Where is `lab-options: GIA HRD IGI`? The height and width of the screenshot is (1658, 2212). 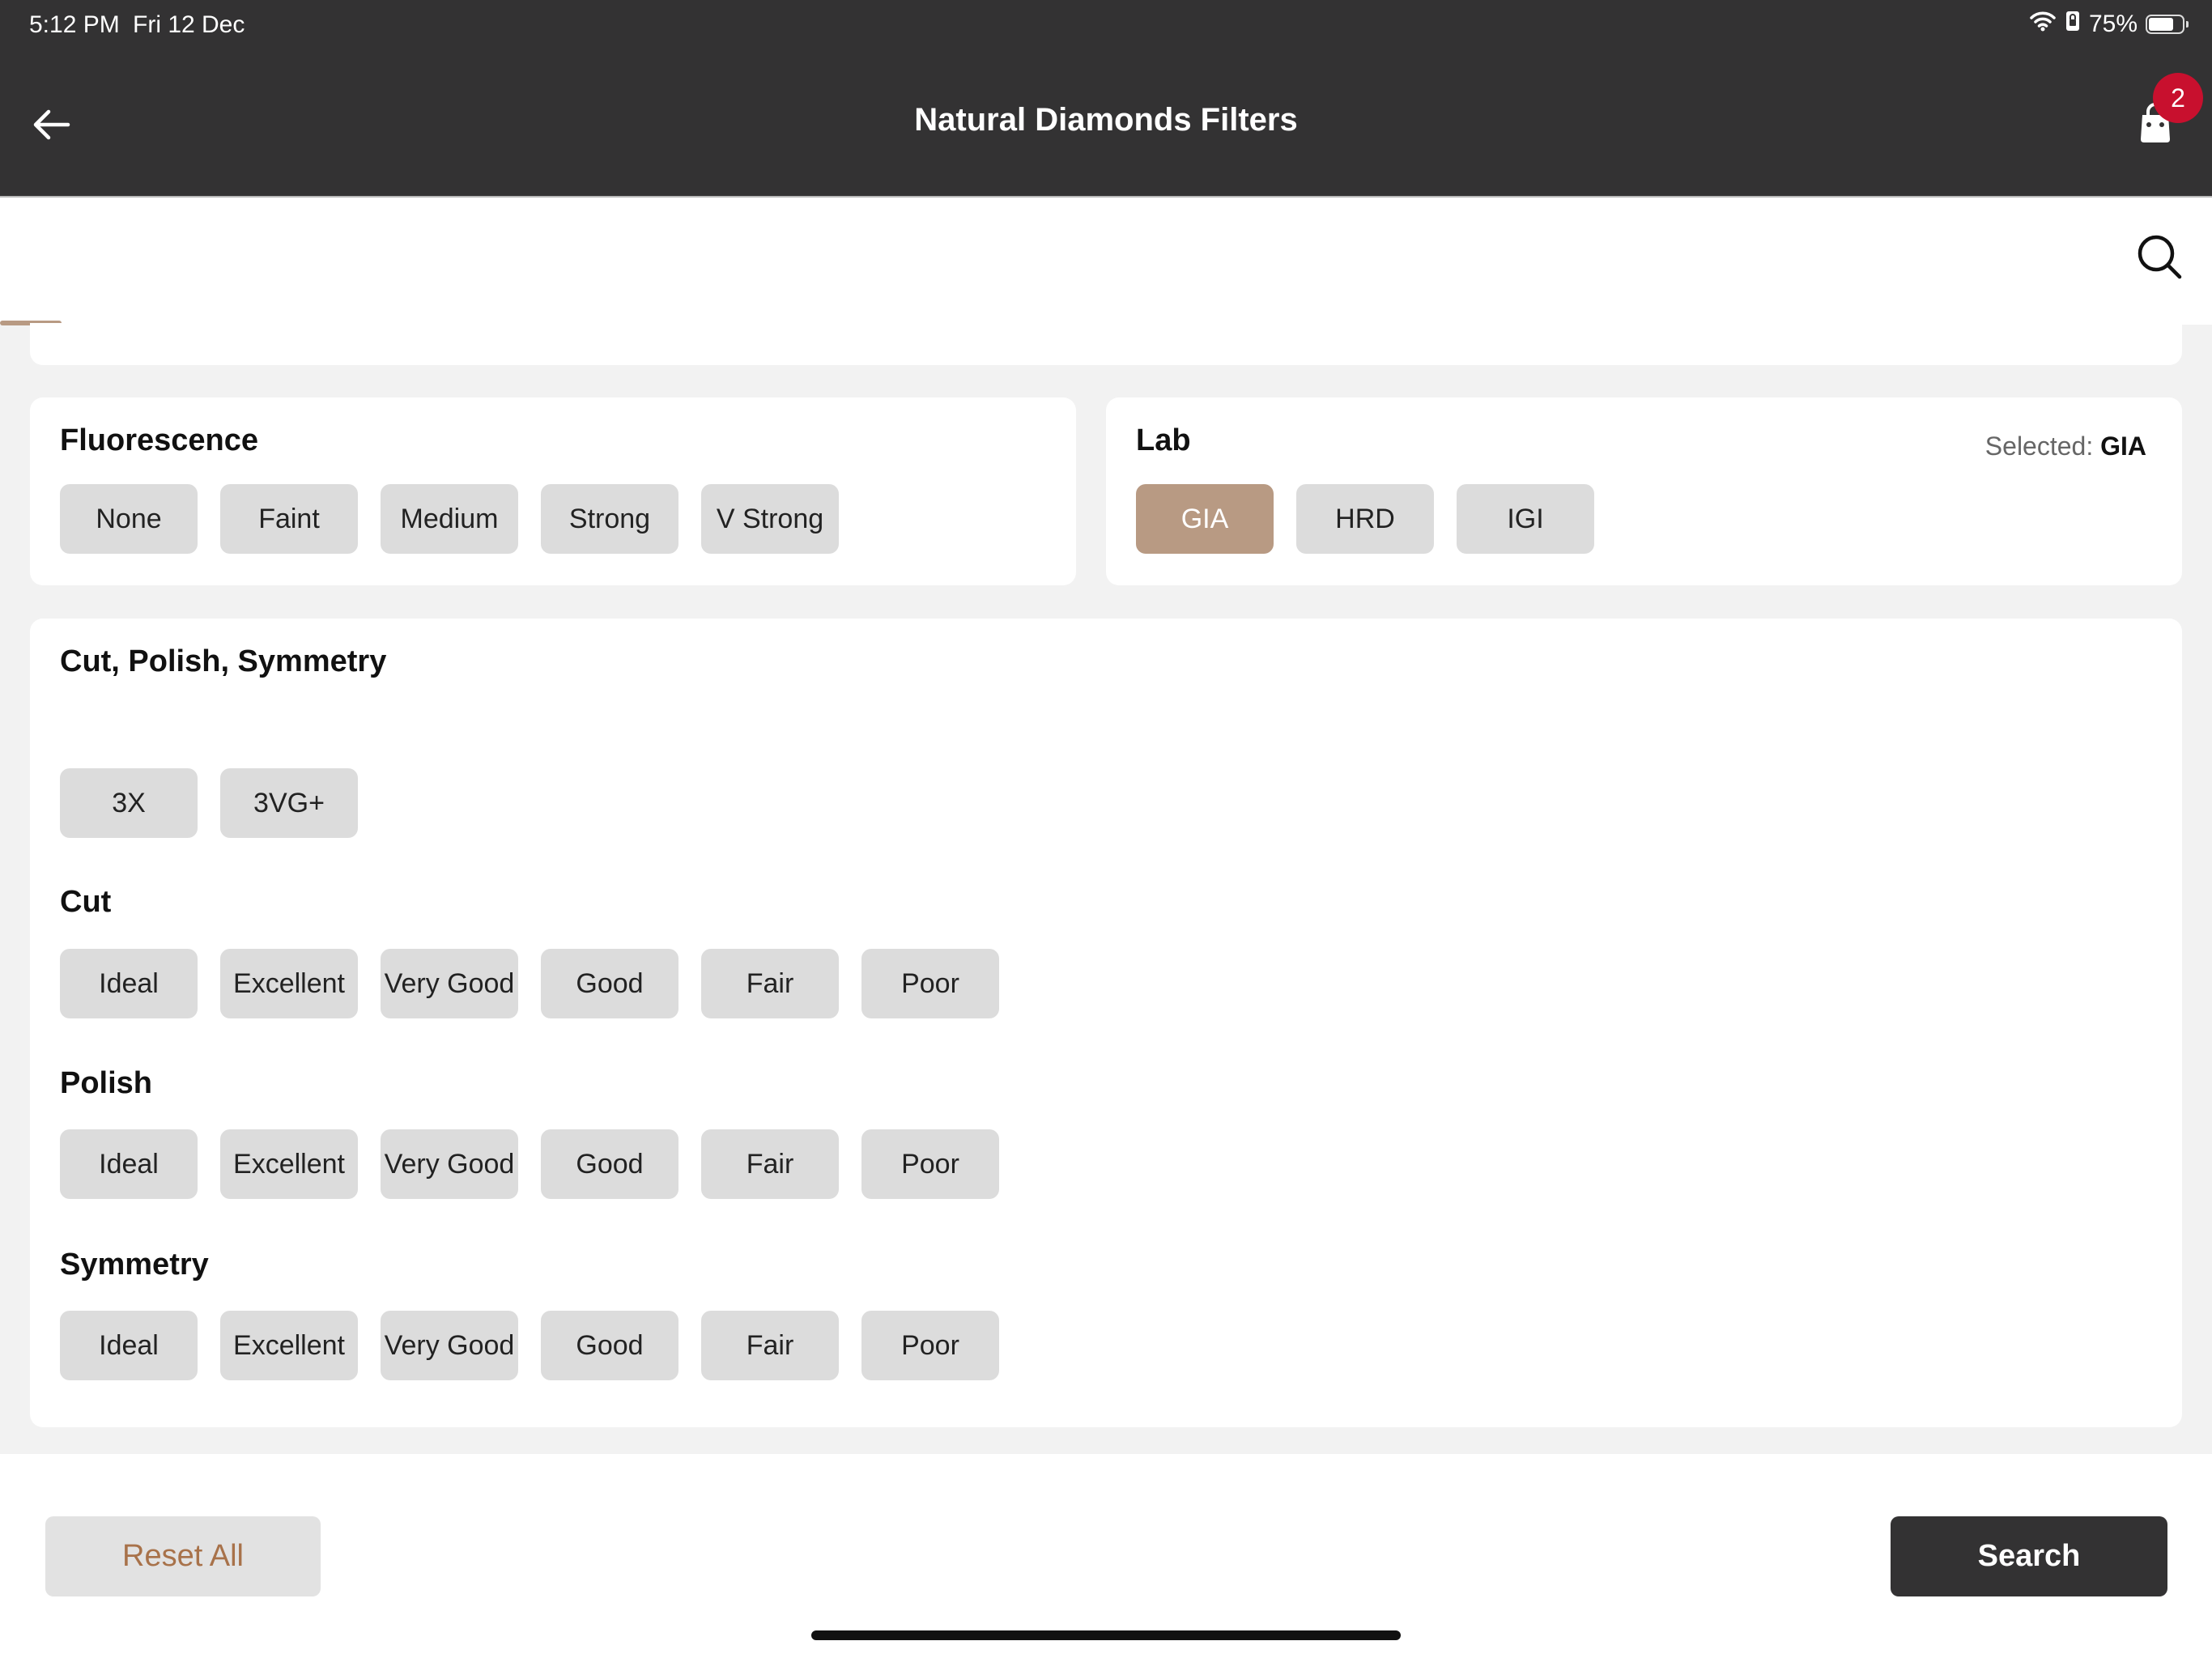 lab-options: GIA HRD IGI is located at coordinates (1365, 519).